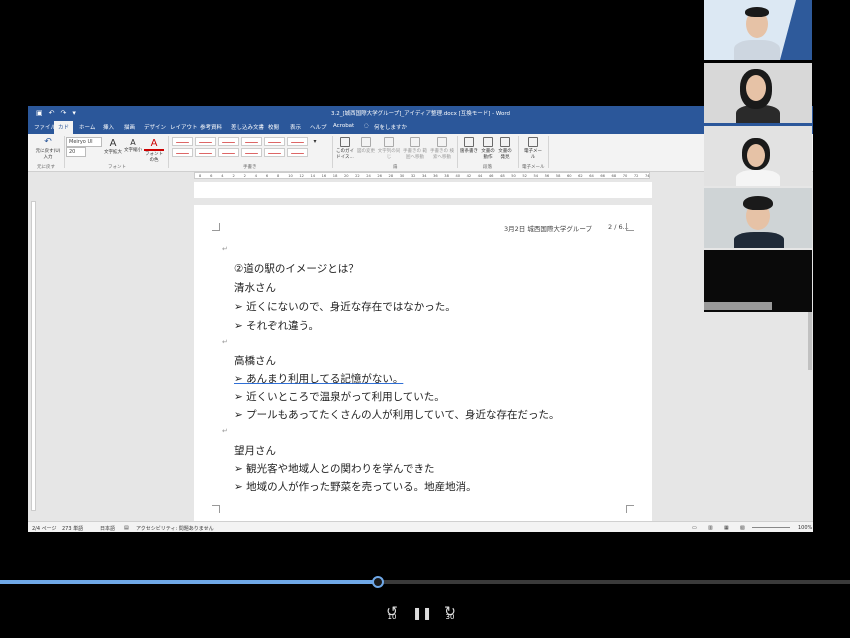  What do you see at coordinates (296, 268) in the screenshot?
I see `doc-line: ②道の駅のイメージとは？` at bounding box center [296, 268].